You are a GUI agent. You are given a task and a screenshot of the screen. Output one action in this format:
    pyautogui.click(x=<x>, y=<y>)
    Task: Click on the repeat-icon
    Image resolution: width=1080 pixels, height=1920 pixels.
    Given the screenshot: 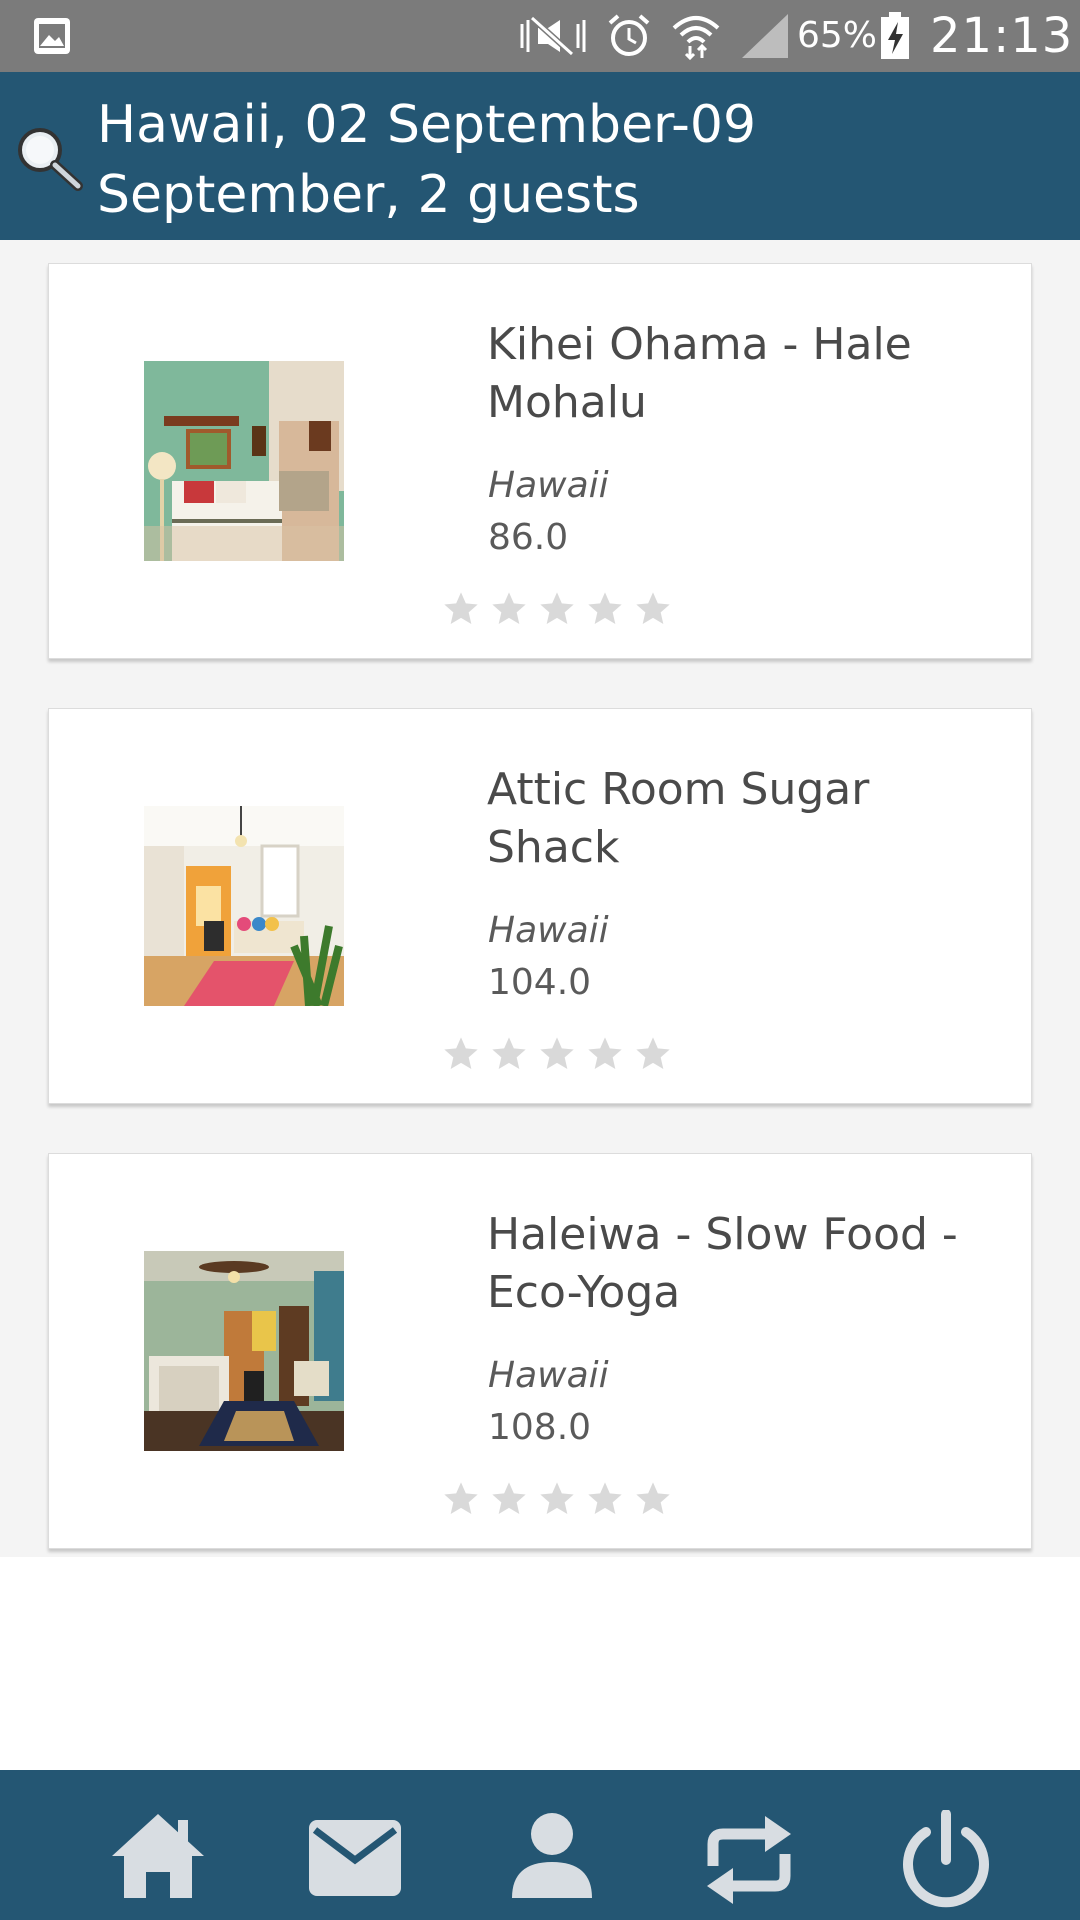 What is the action you would take?
    pyautogui.click(x=749, y=1860)
    